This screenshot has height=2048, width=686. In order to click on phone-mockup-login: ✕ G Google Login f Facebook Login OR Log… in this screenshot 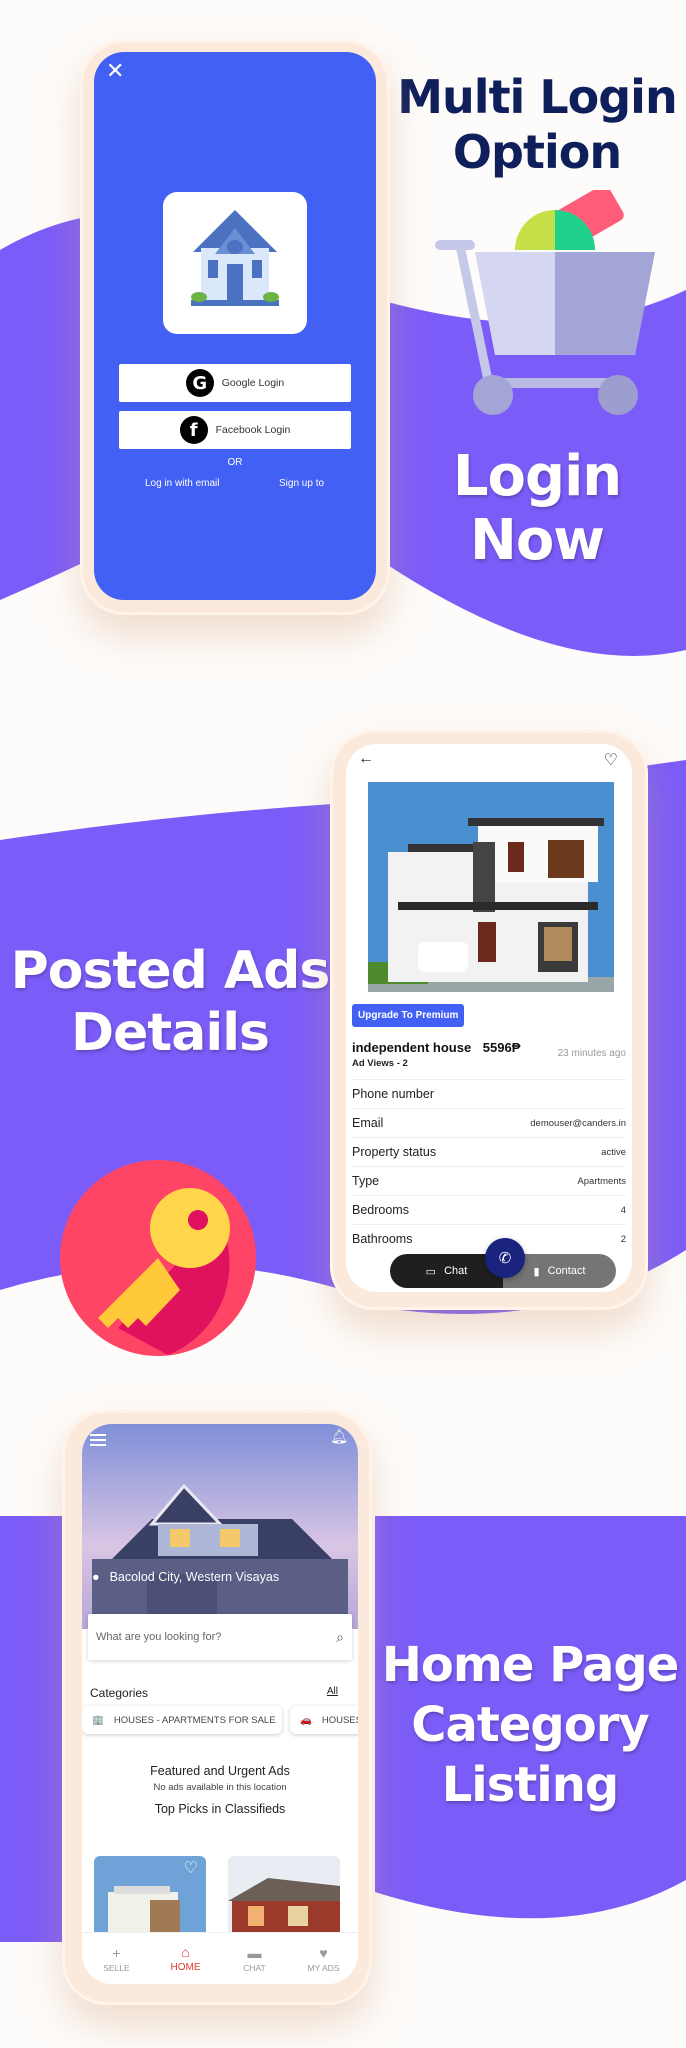, I will do `click(235, 327)`.